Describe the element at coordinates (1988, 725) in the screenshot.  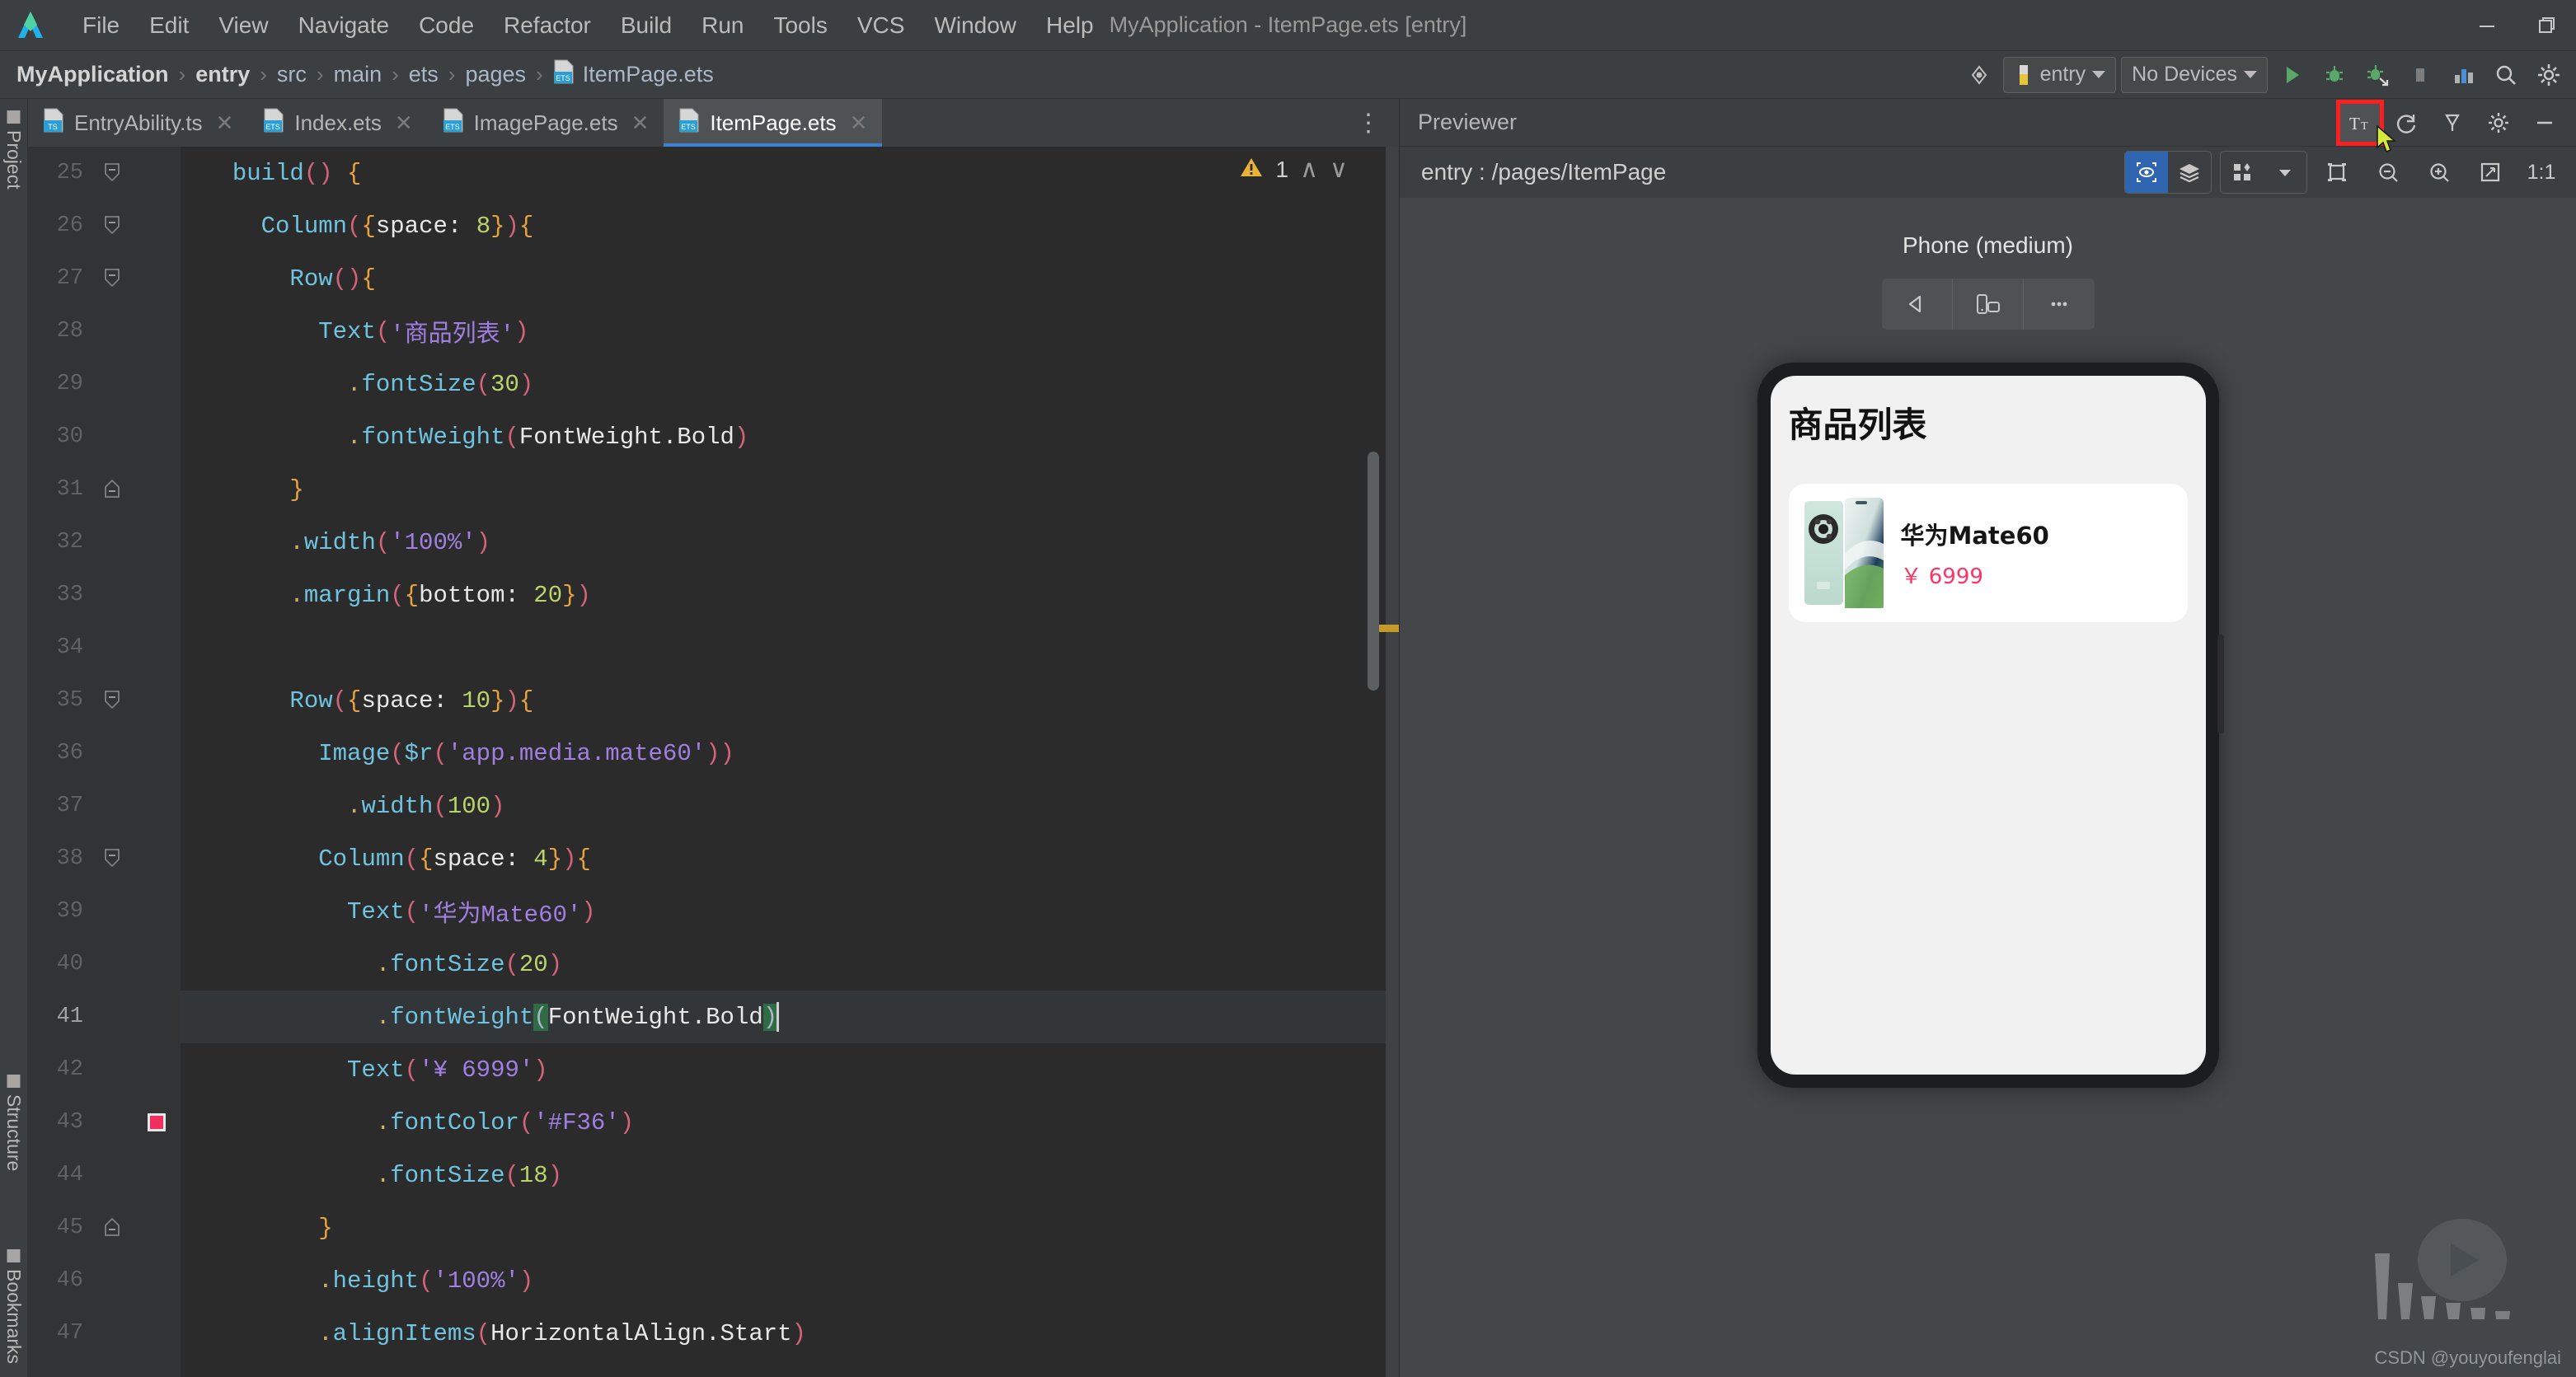
I see `device-screen: 商品列表 华为Mate60 ￥ 6999` at that location.